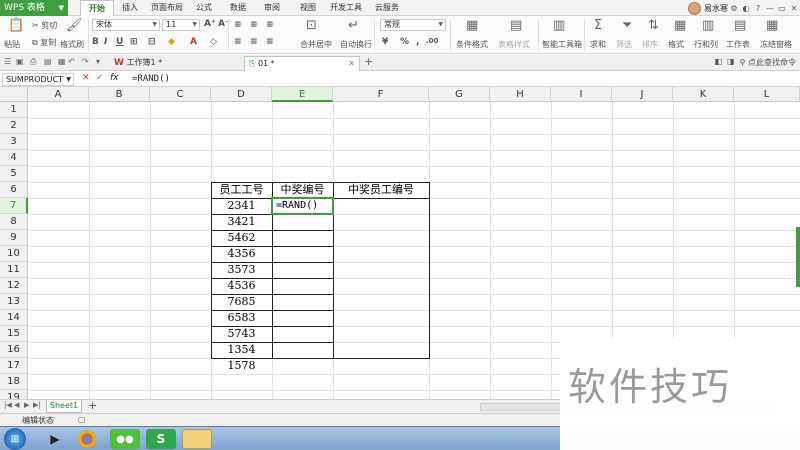 This screenshot has height=450, width=800. What do you see at coordinates (627, 25) in the screenshot?
I see `filter-icon: ⏷` at bounding box center [627, 25].